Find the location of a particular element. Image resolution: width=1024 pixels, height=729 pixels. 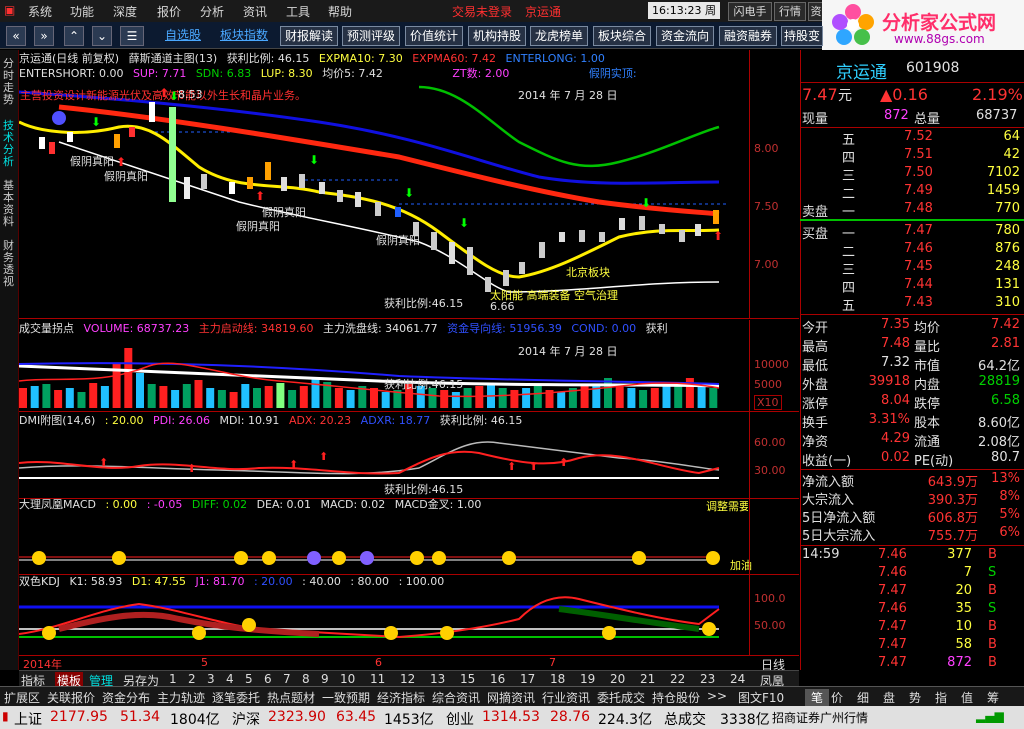

template-tab: 24 is located at coordinates (737, 679).